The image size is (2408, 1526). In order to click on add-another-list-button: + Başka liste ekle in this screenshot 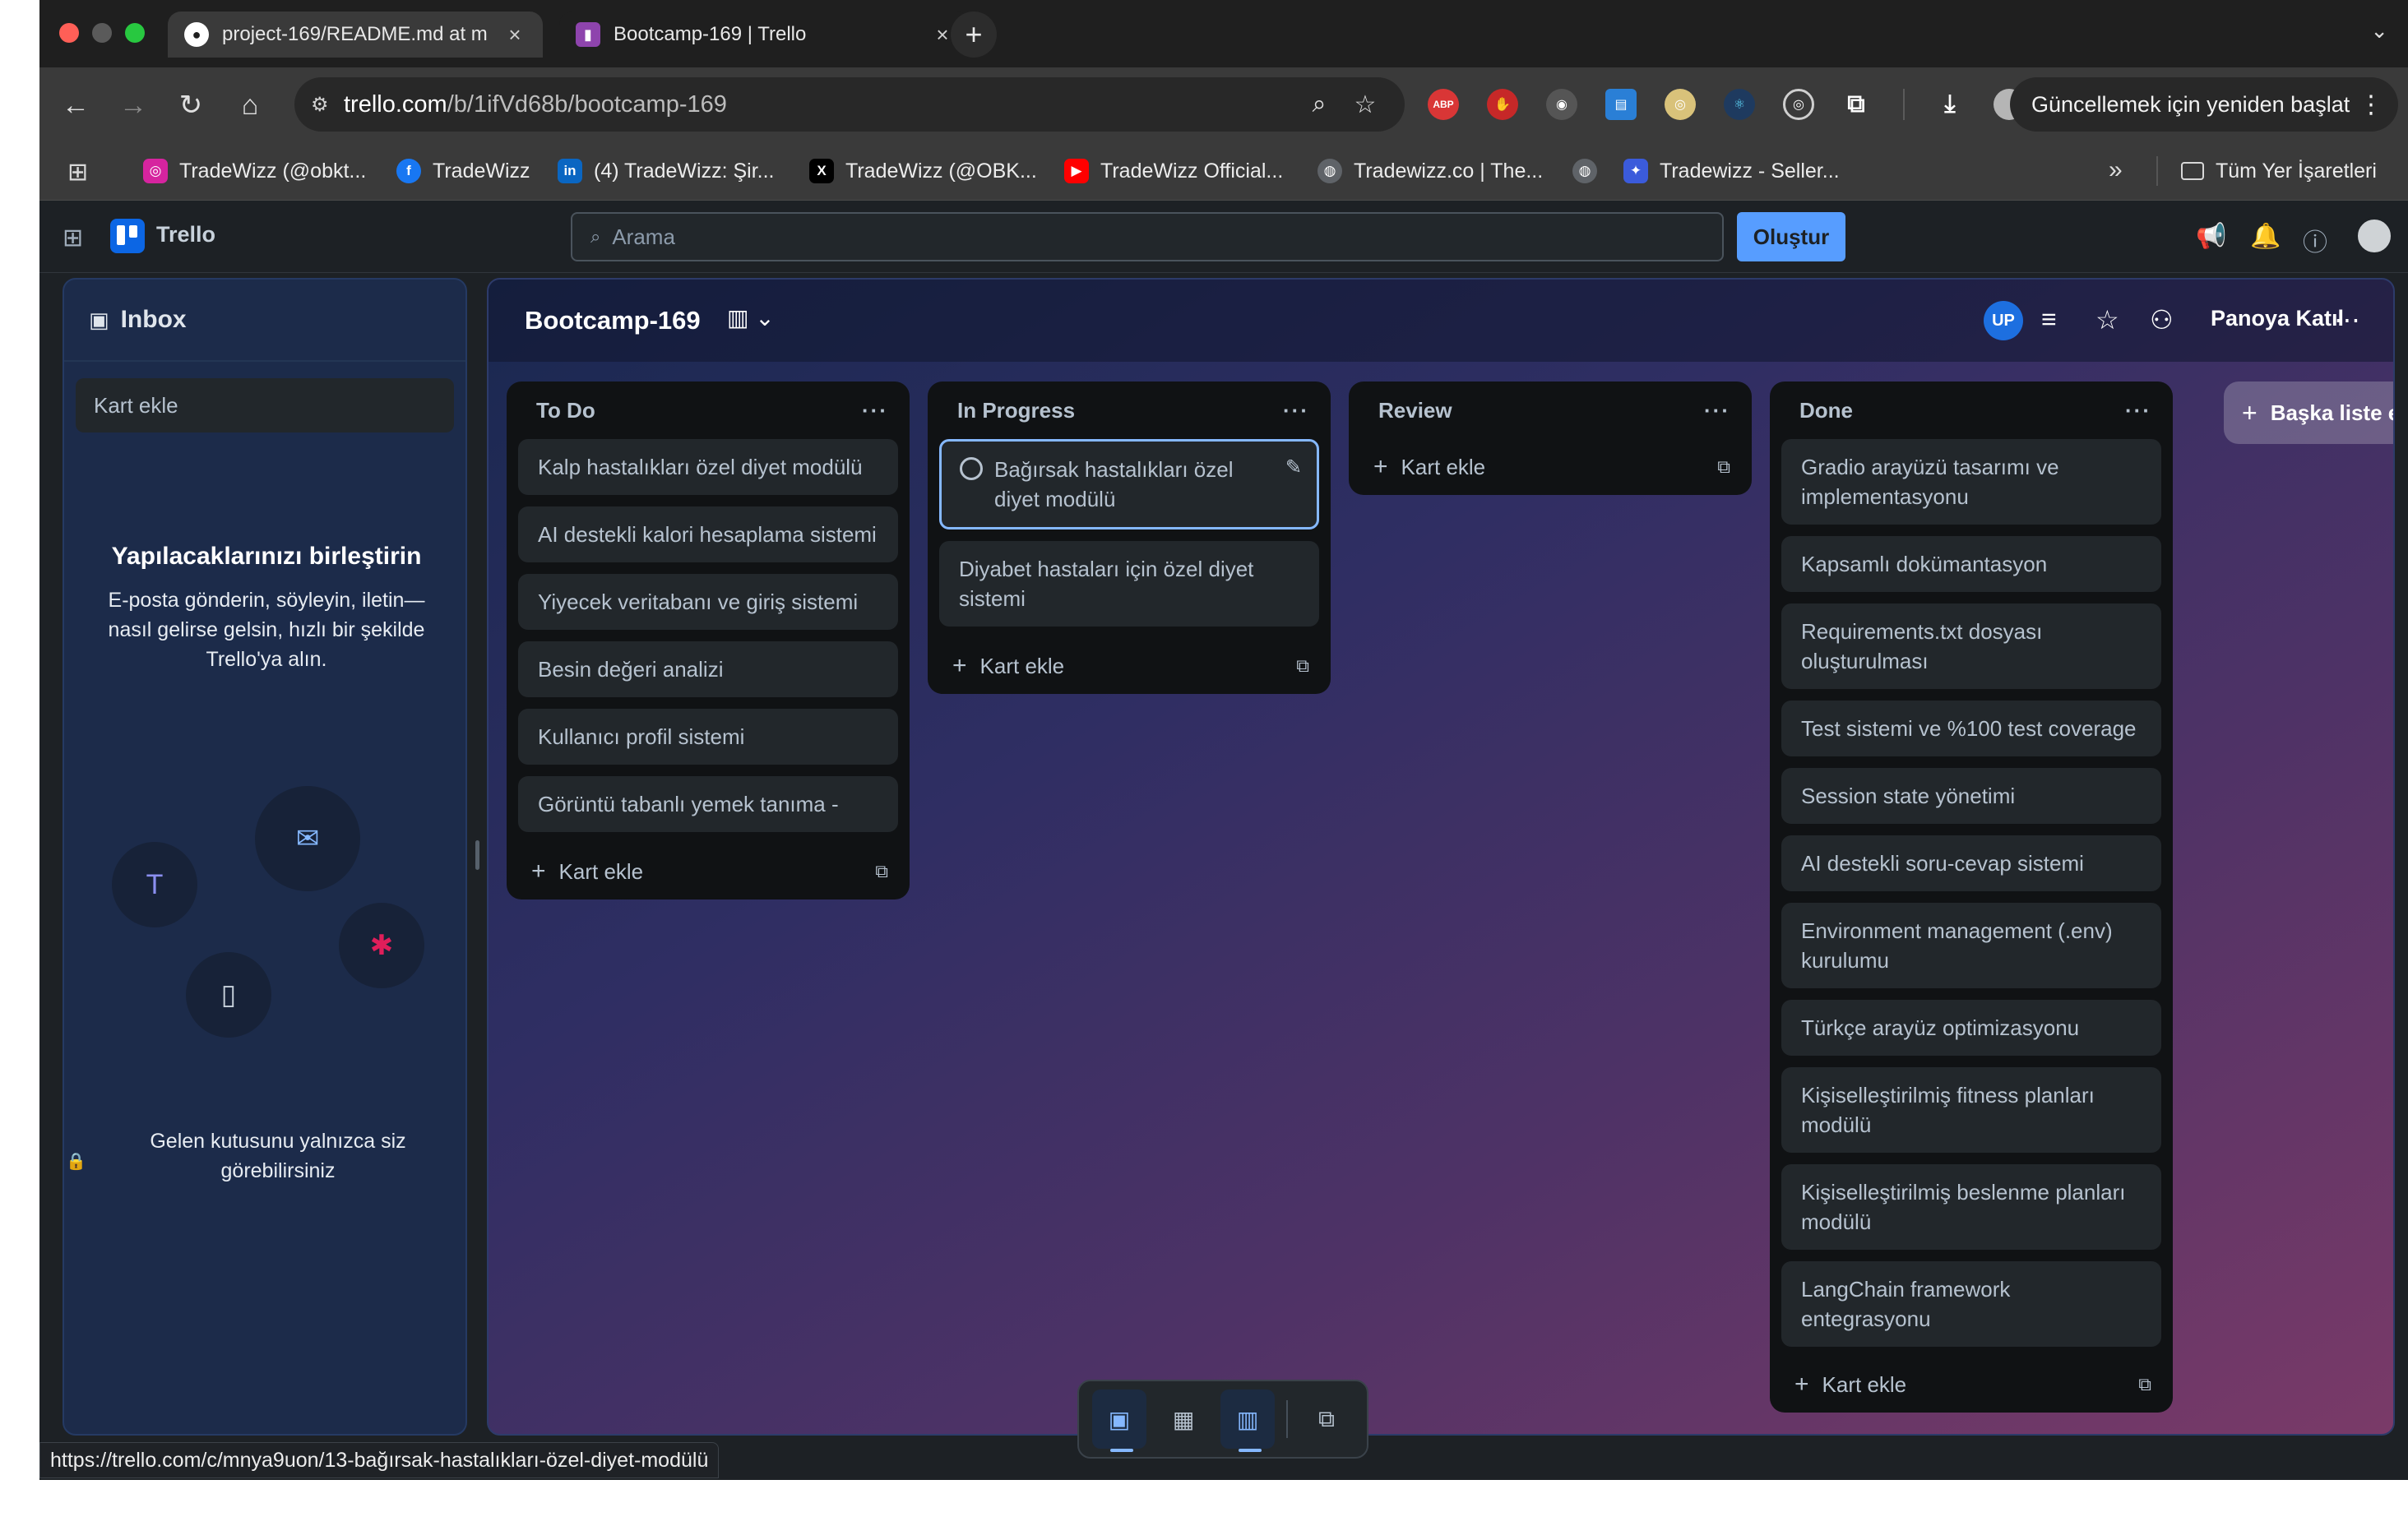, I will do `click(2308, 413)`.